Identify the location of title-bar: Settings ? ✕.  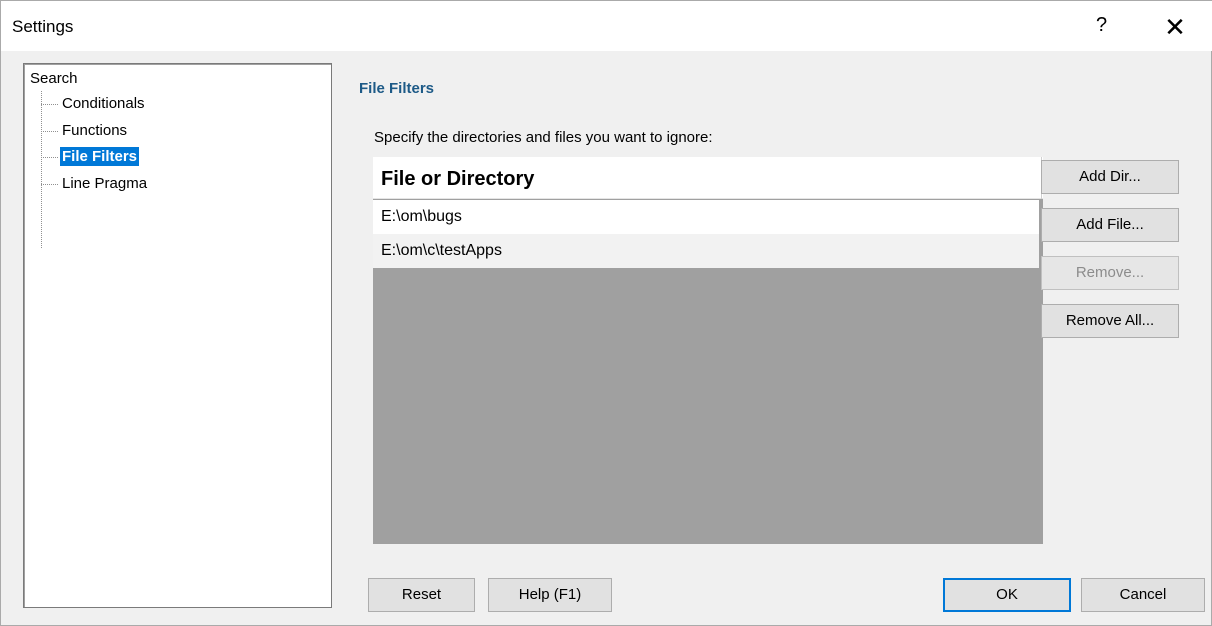
(606, 26).